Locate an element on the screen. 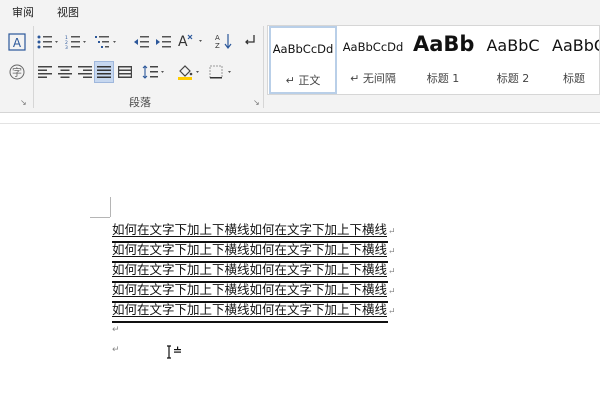  bullet-list-icon is located at coordinates (47, 42).